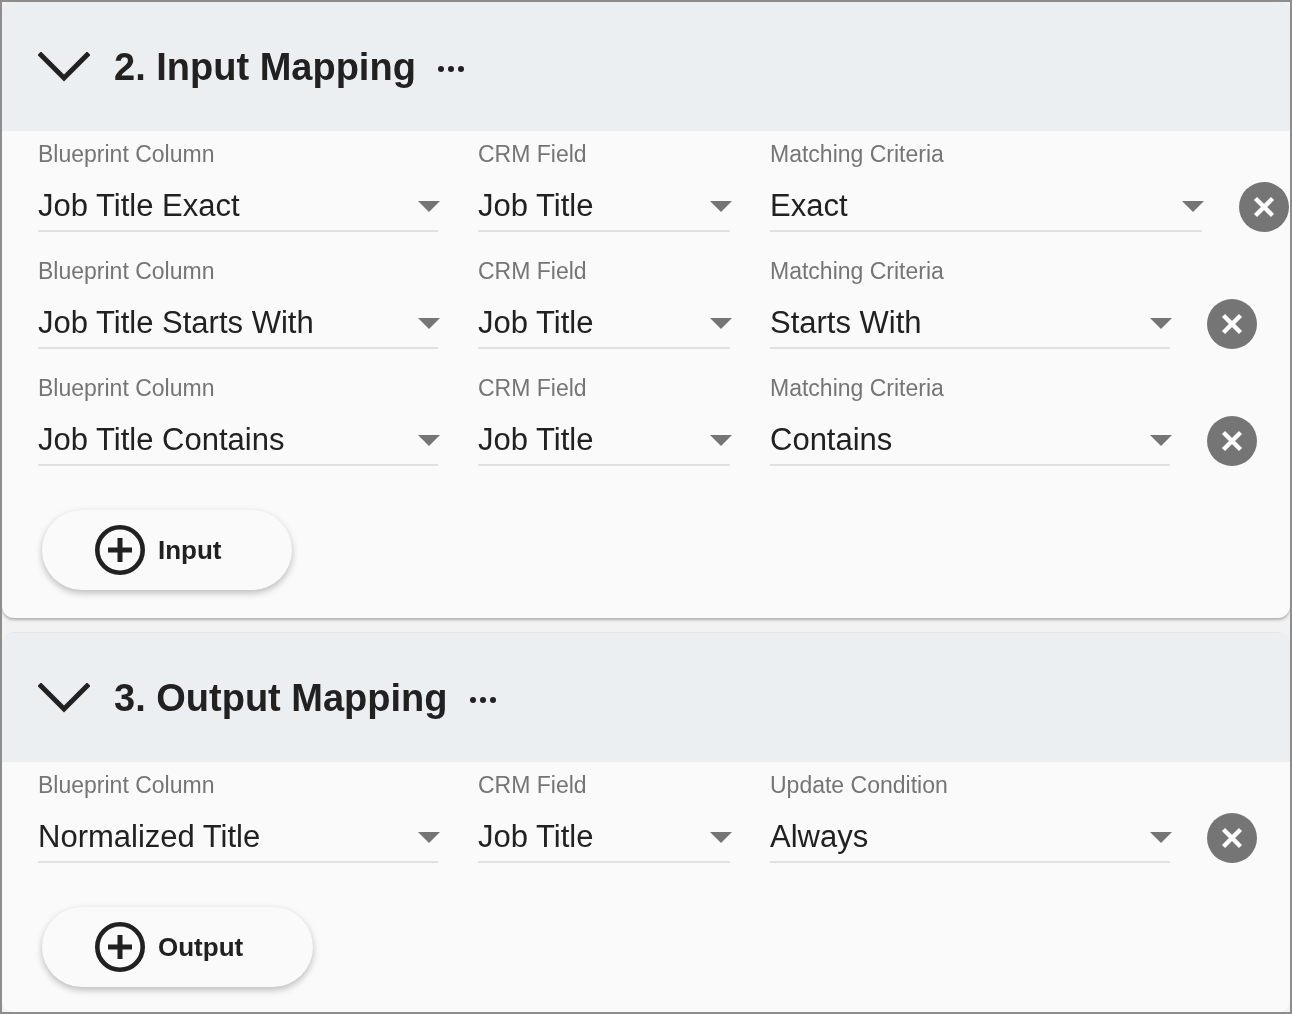 The height and width of the screenshot is (1014, 1292). What do you see at coordinates (178, 947) in the screenshot?
I see `add-button: Output` at bounding box center [178, 947].